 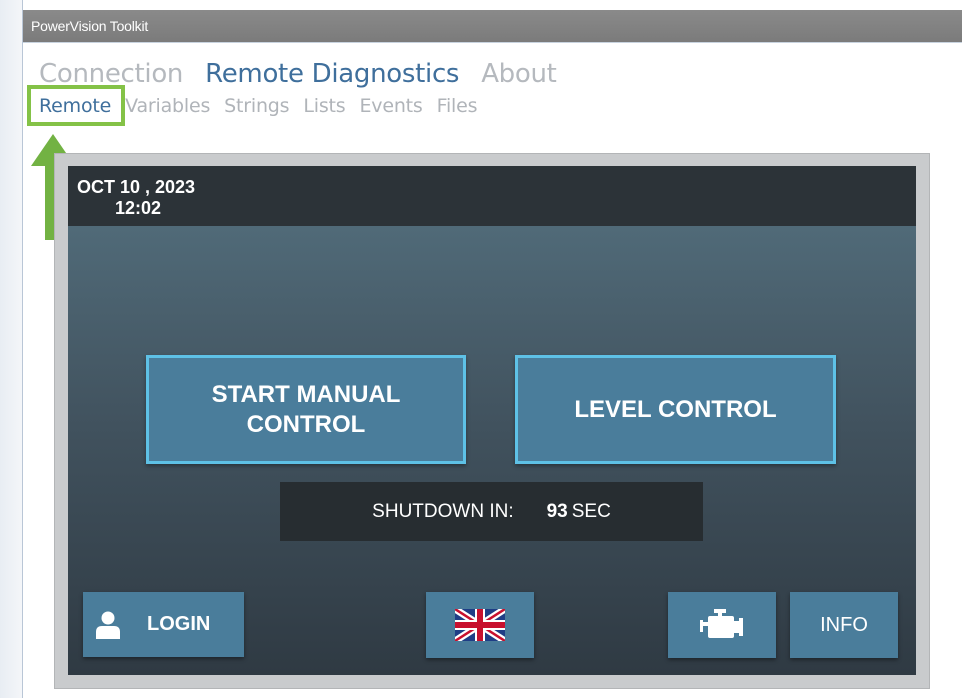 I want to click on remote-highlight-box, so click(x=76, y=105).